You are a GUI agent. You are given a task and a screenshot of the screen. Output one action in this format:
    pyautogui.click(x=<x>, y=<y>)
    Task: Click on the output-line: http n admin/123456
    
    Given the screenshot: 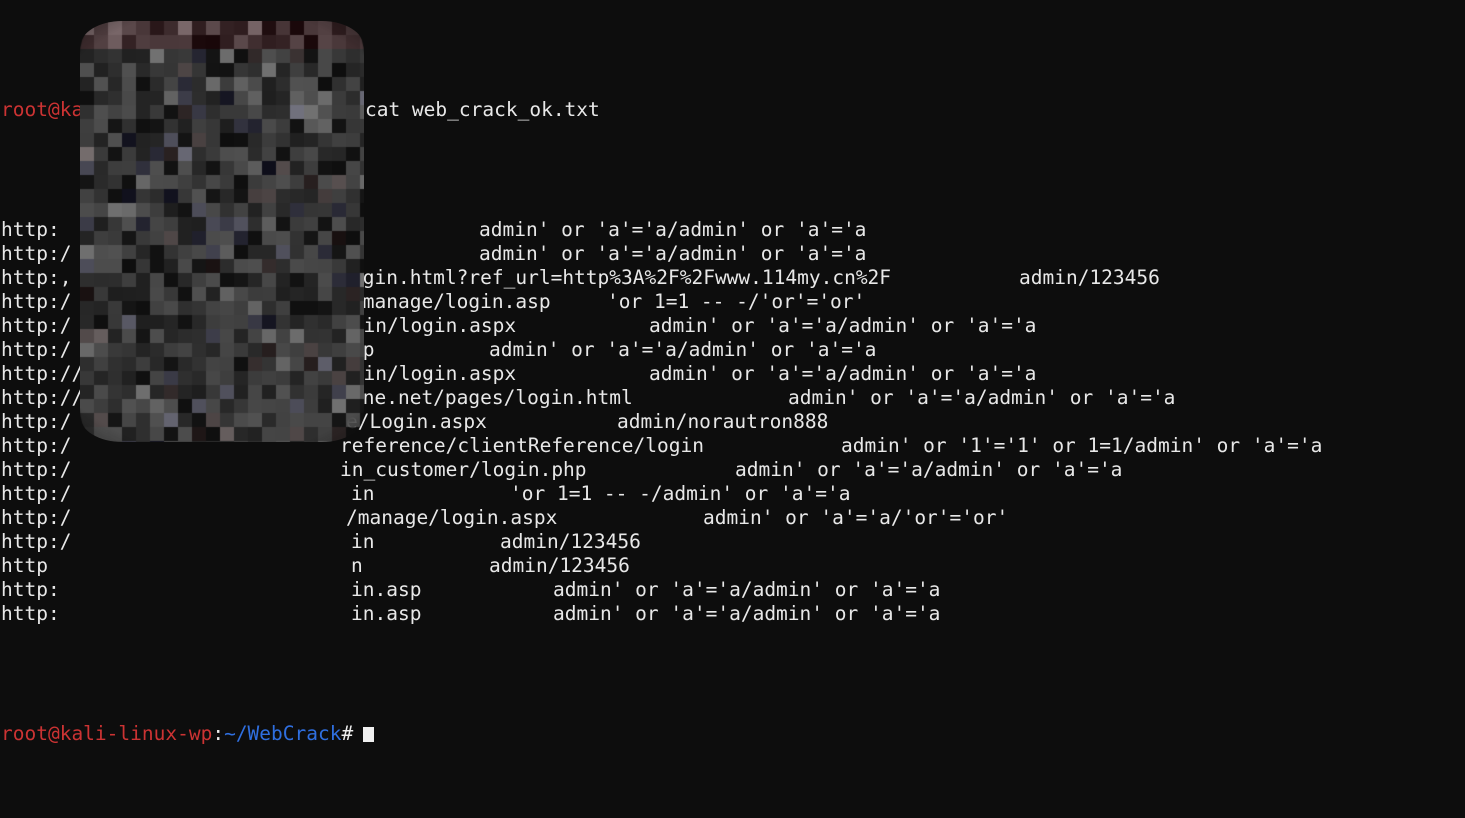 What is the action you would take?
    pyautogui.click(x=733, y=566)
    